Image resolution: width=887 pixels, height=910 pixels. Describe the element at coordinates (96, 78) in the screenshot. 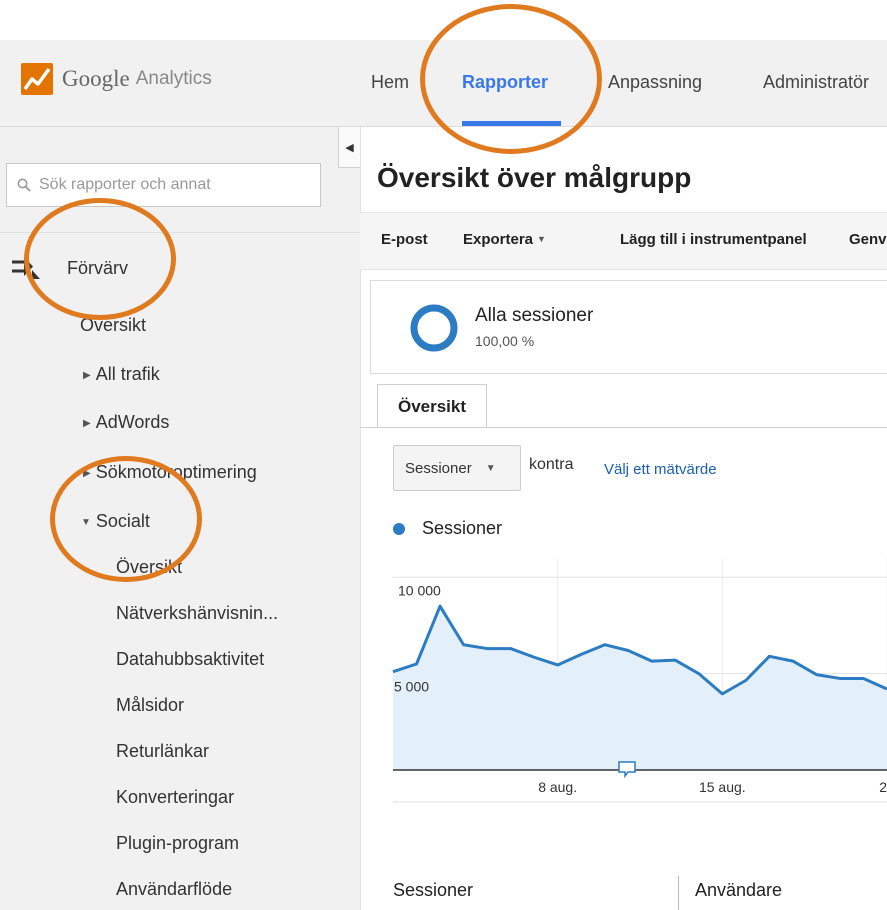

I see `logo-google-text: Google` at that location.